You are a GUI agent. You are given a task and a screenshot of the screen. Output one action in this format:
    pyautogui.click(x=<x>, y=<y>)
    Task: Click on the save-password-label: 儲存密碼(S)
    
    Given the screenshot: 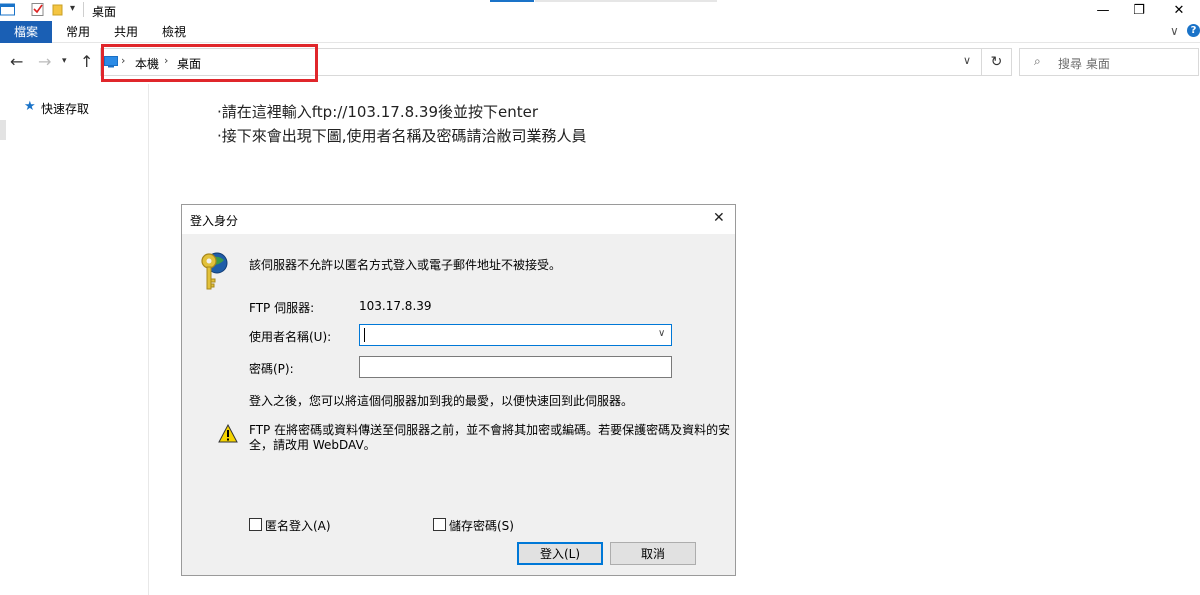 What is the action you would take?
    pyautogui.click(x=481, y=526)
    